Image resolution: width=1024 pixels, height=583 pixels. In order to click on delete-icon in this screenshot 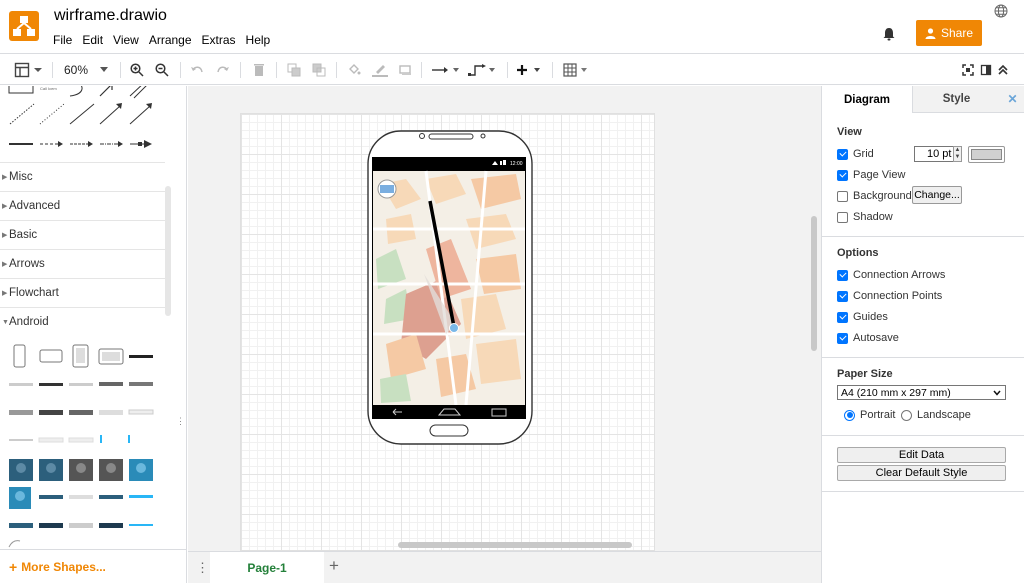, I will do `click(259, 70)`.